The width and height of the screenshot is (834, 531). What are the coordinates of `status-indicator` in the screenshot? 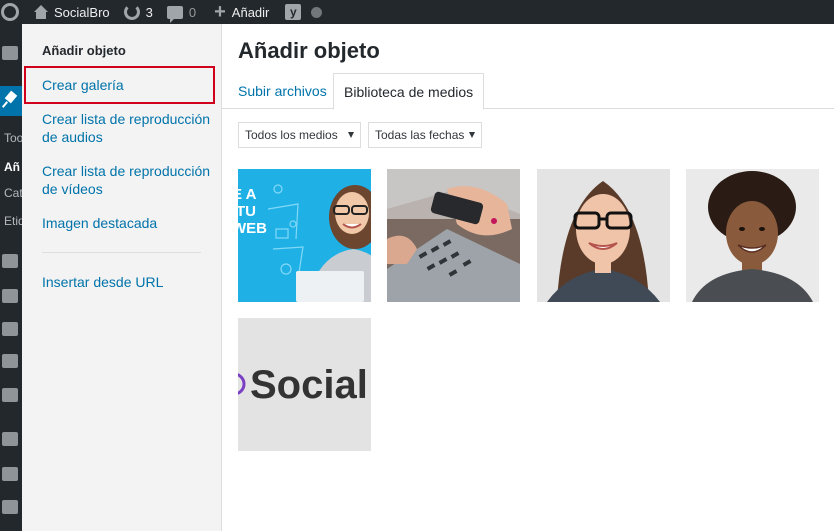 It's located at (317, 12).